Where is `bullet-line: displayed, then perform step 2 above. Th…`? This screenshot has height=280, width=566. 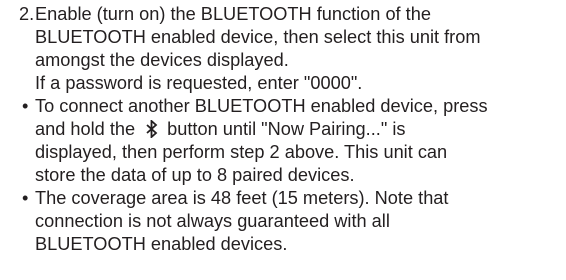 bullet-line: displayed, then perform step 2 above. Th… is located at coordinates (241, 152).